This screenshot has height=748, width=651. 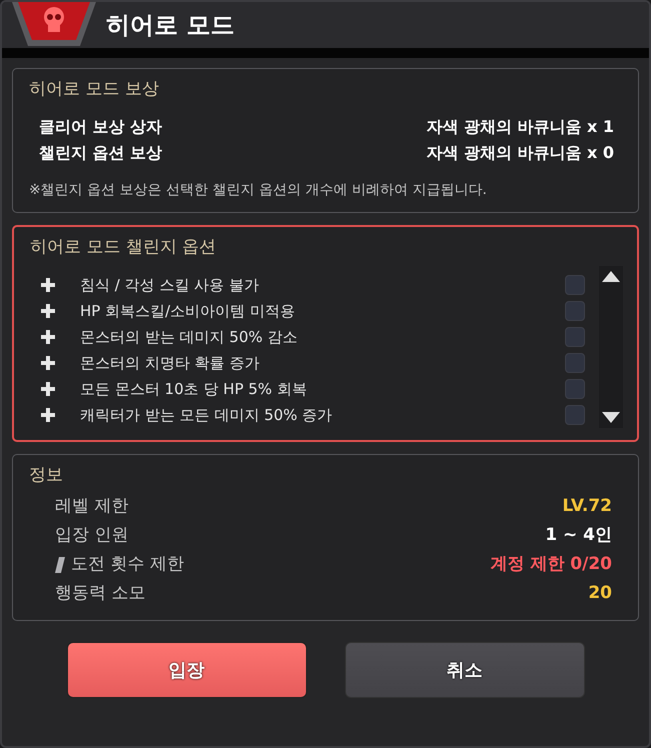 I want to click on info-label: 레벨 제한, so click(x=91, y=506).